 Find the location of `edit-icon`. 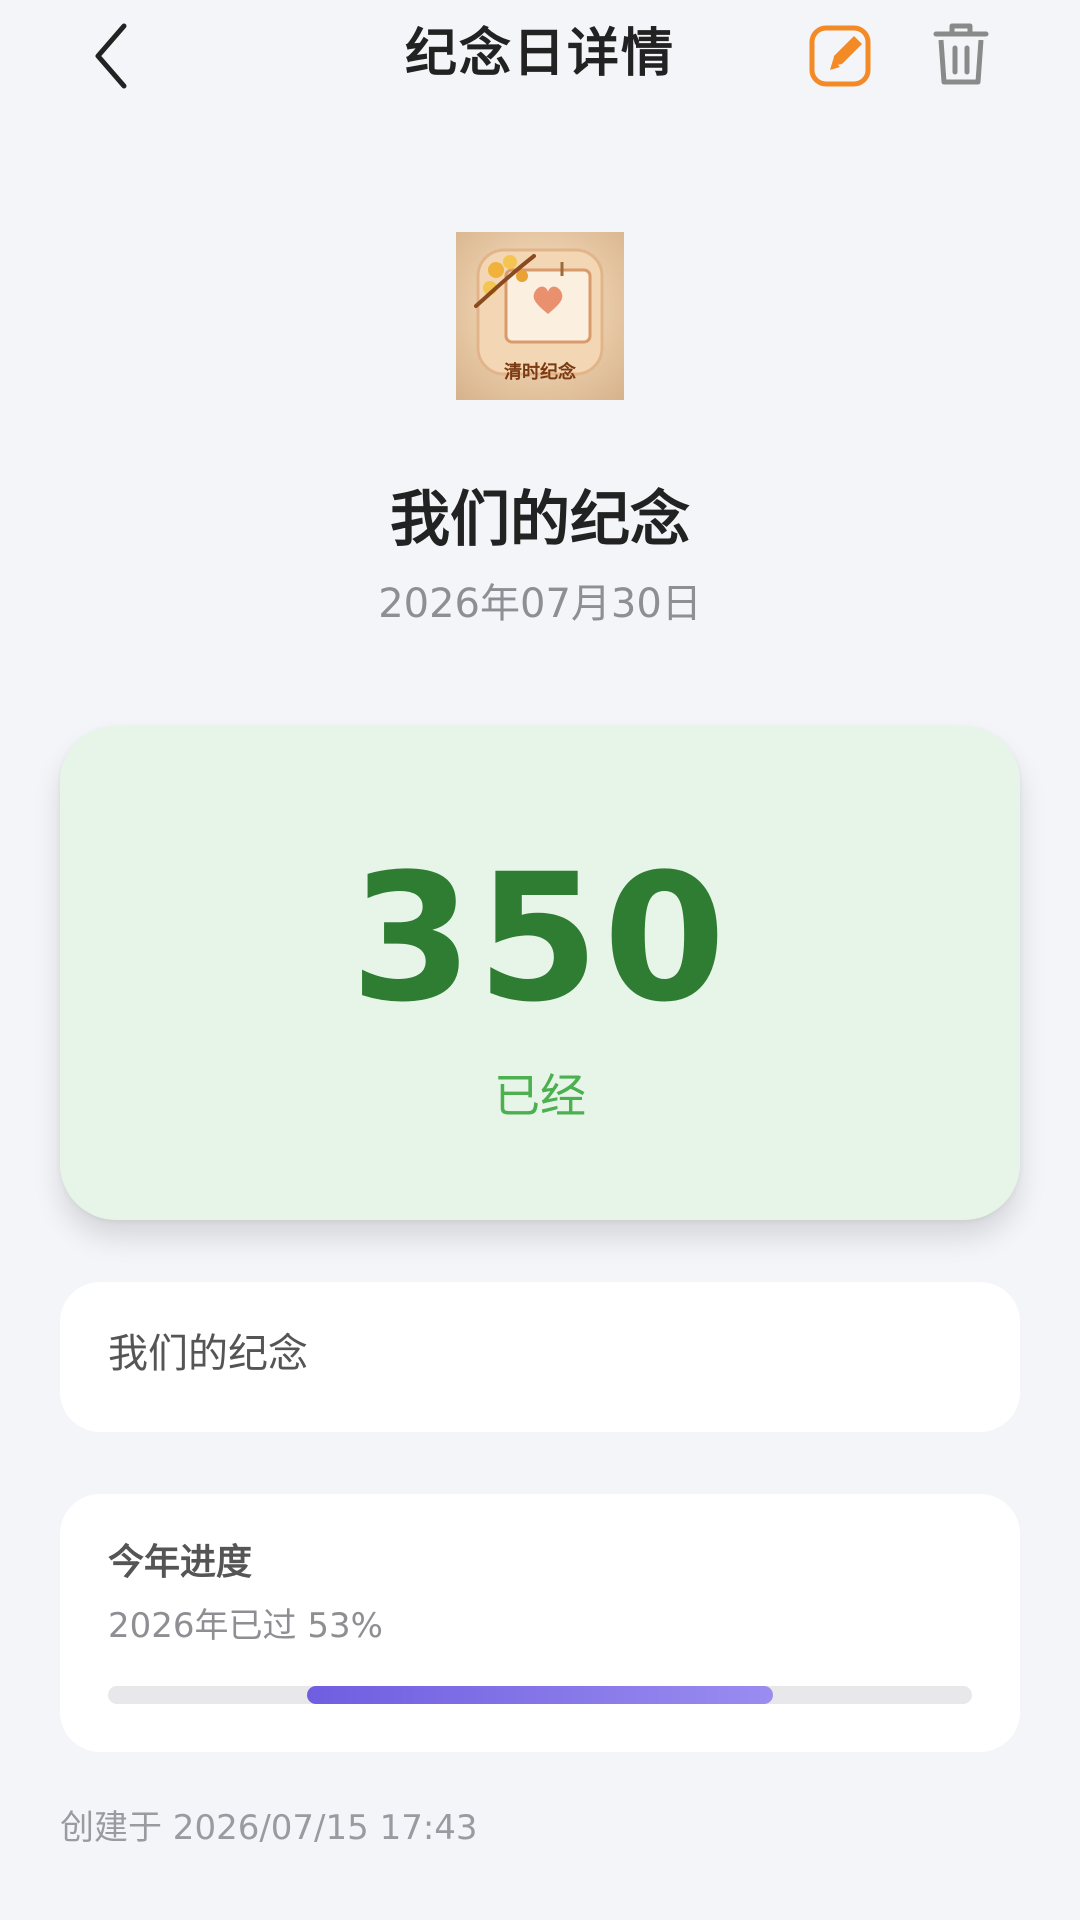

edit-icon is located at coordinates (840, 56).